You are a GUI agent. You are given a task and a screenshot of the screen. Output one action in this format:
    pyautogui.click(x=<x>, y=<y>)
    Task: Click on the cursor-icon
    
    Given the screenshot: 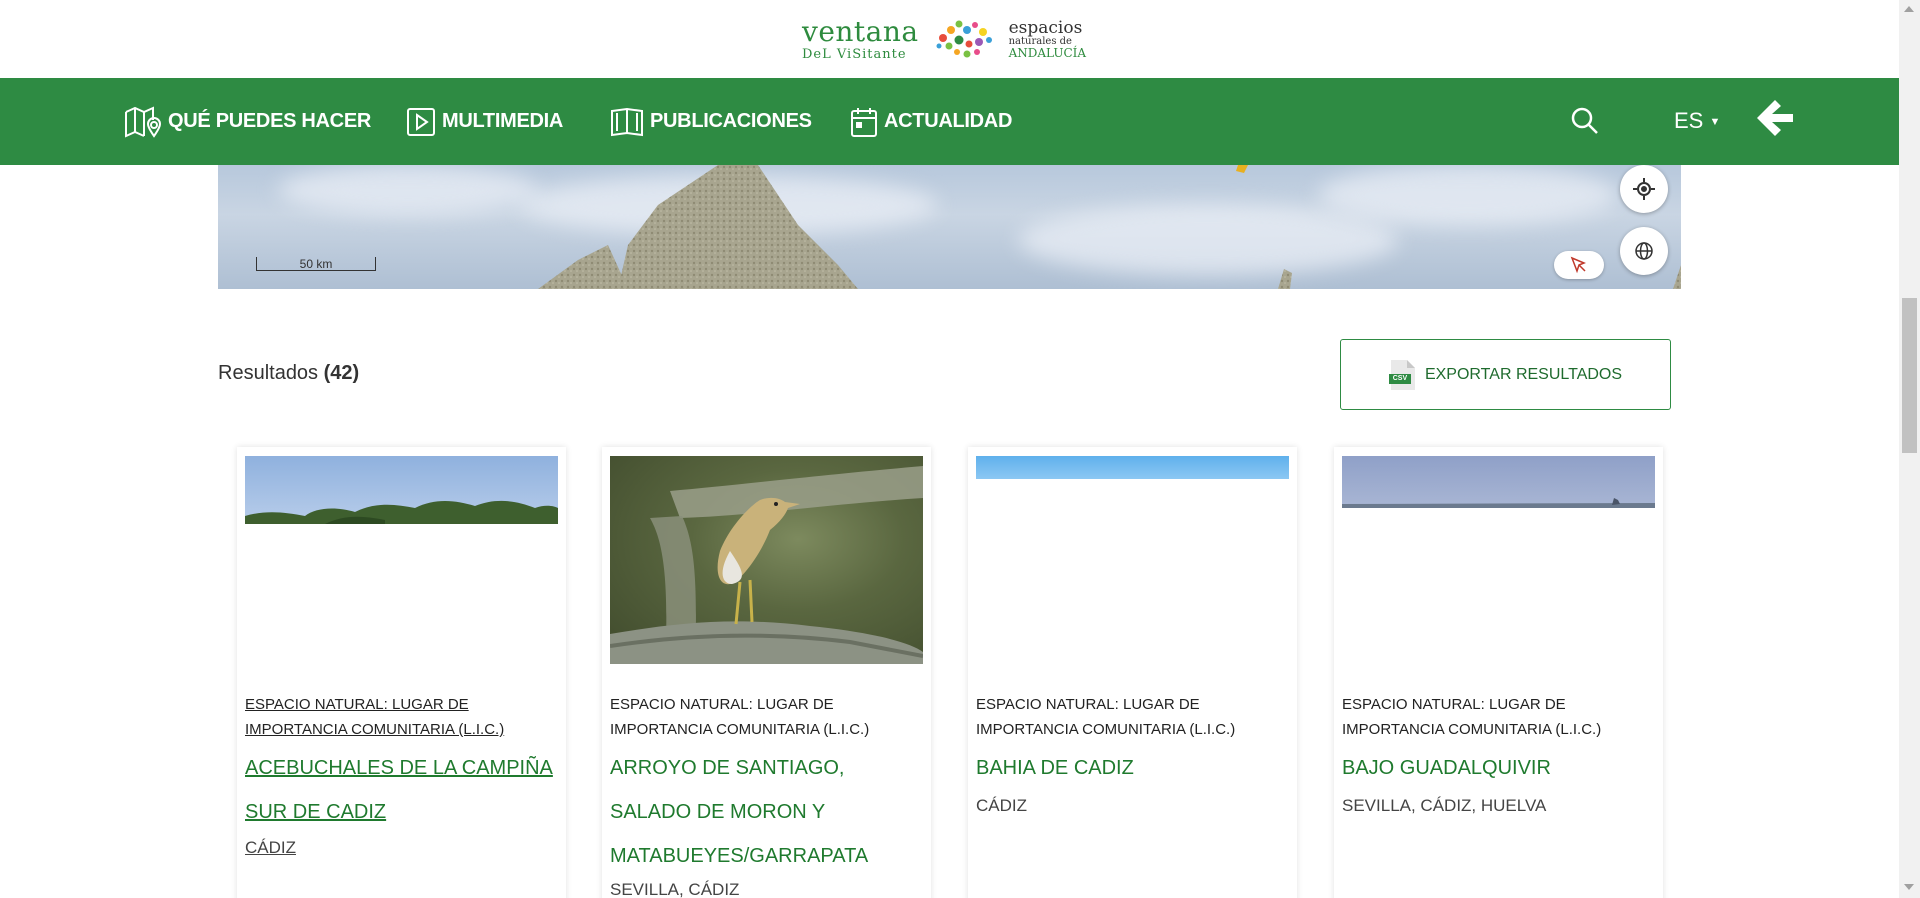 What is the action you would take?
    pyautogui.click(x=1578, y=265)
    